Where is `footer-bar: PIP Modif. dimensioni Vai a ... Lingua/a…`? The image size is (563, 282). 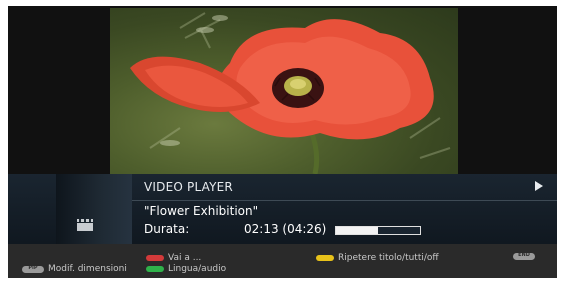
footer-bar: PIP Modif. dimensioni Vai a ... Lingua/a… is located at coordinates (282, 261).